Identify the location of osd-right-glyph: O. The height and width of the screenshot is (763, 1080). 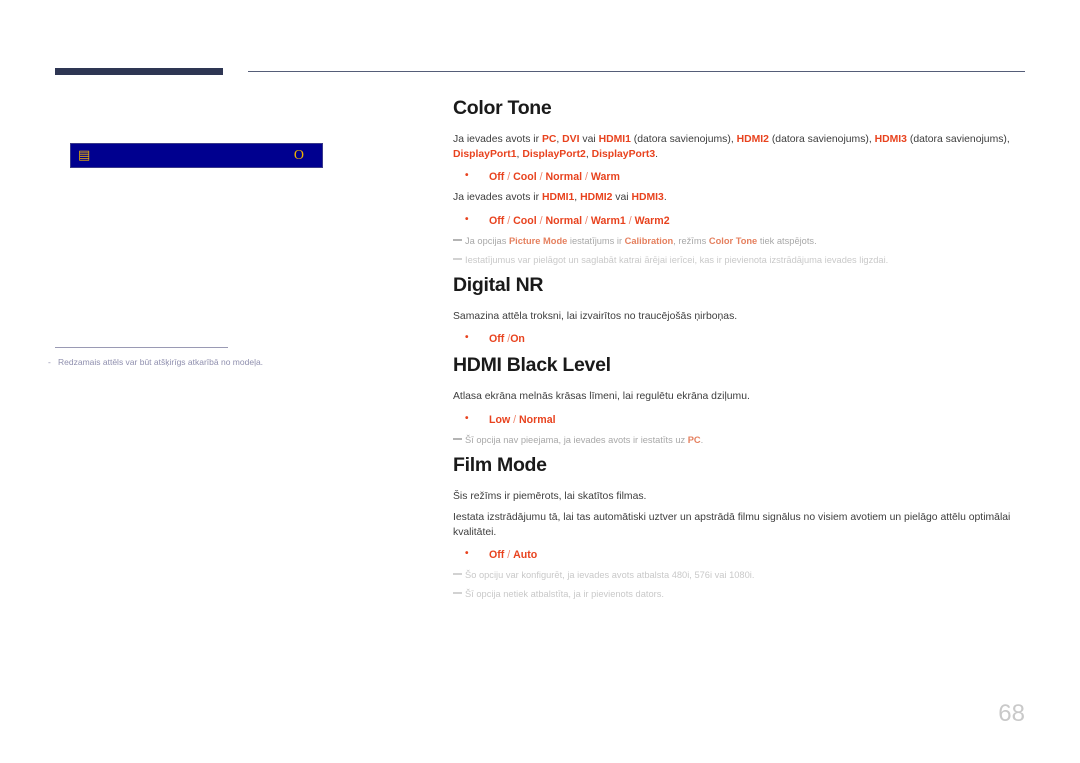
(298, 155).